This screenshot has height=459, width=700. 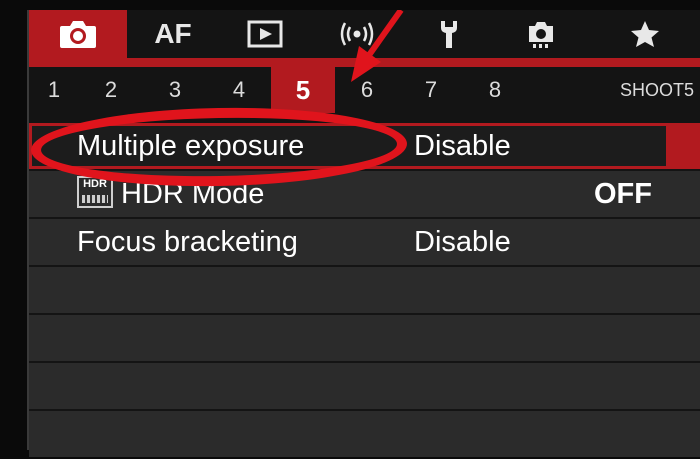 I want to click on page-1: 1, so click(x=54, y=90).